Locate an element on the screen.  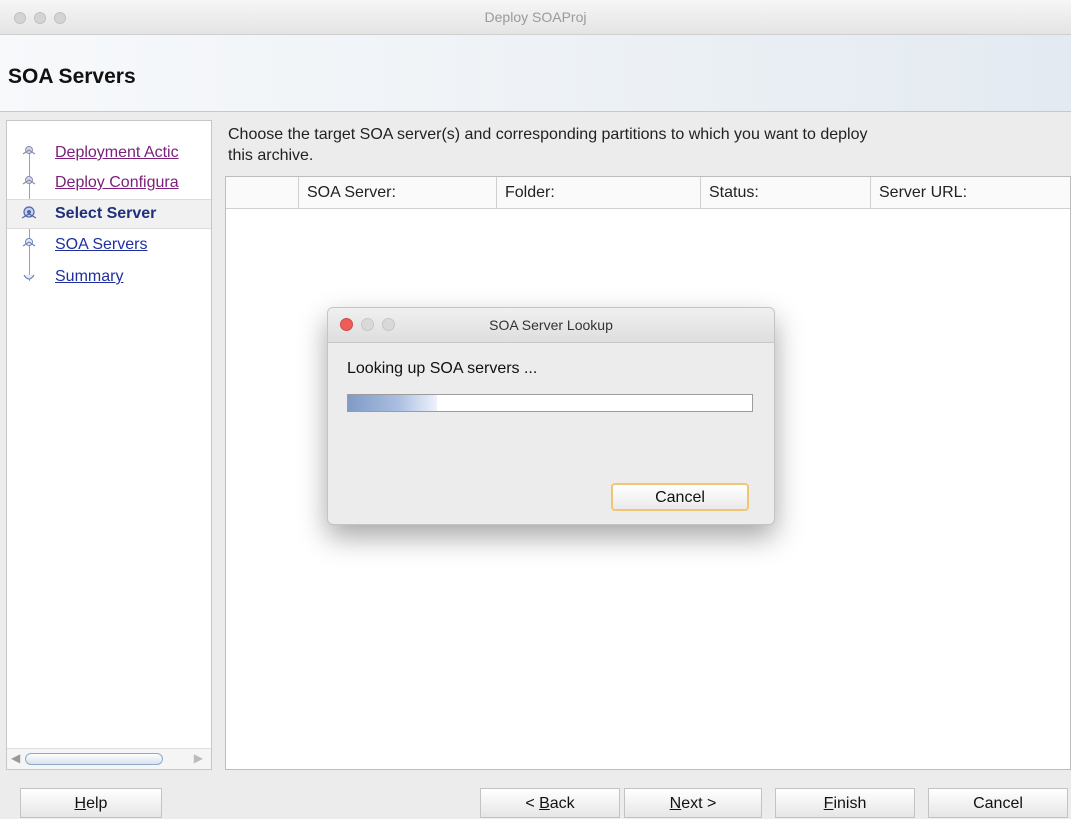
scrollbar-thumb is located at coordinates (94, 759).